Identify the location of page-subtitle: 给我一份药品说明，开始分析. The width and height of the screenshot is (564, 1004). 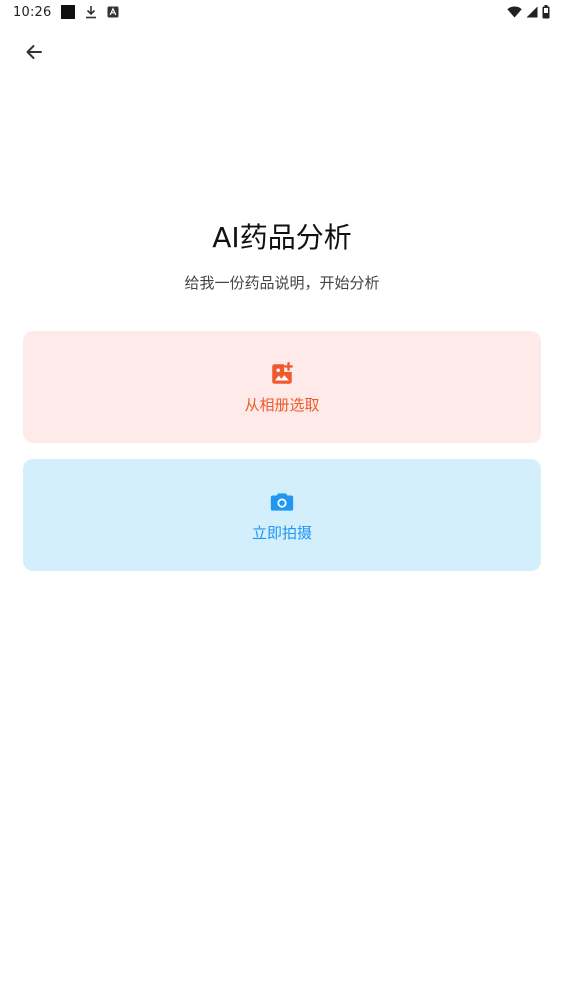
(282, 283).